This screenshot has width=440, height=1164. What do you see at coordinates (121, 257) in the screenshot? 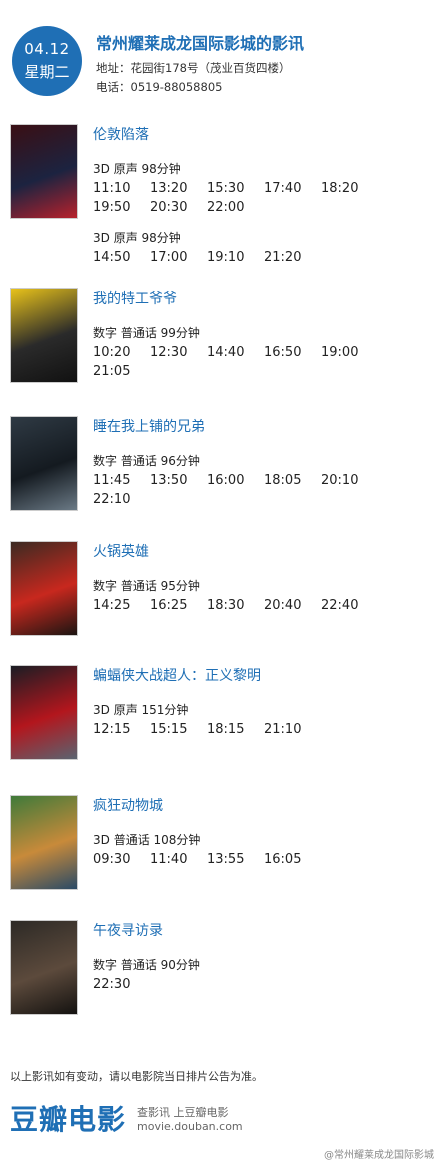
I see `showtime: 14:50` at bounding box center [121, 257].